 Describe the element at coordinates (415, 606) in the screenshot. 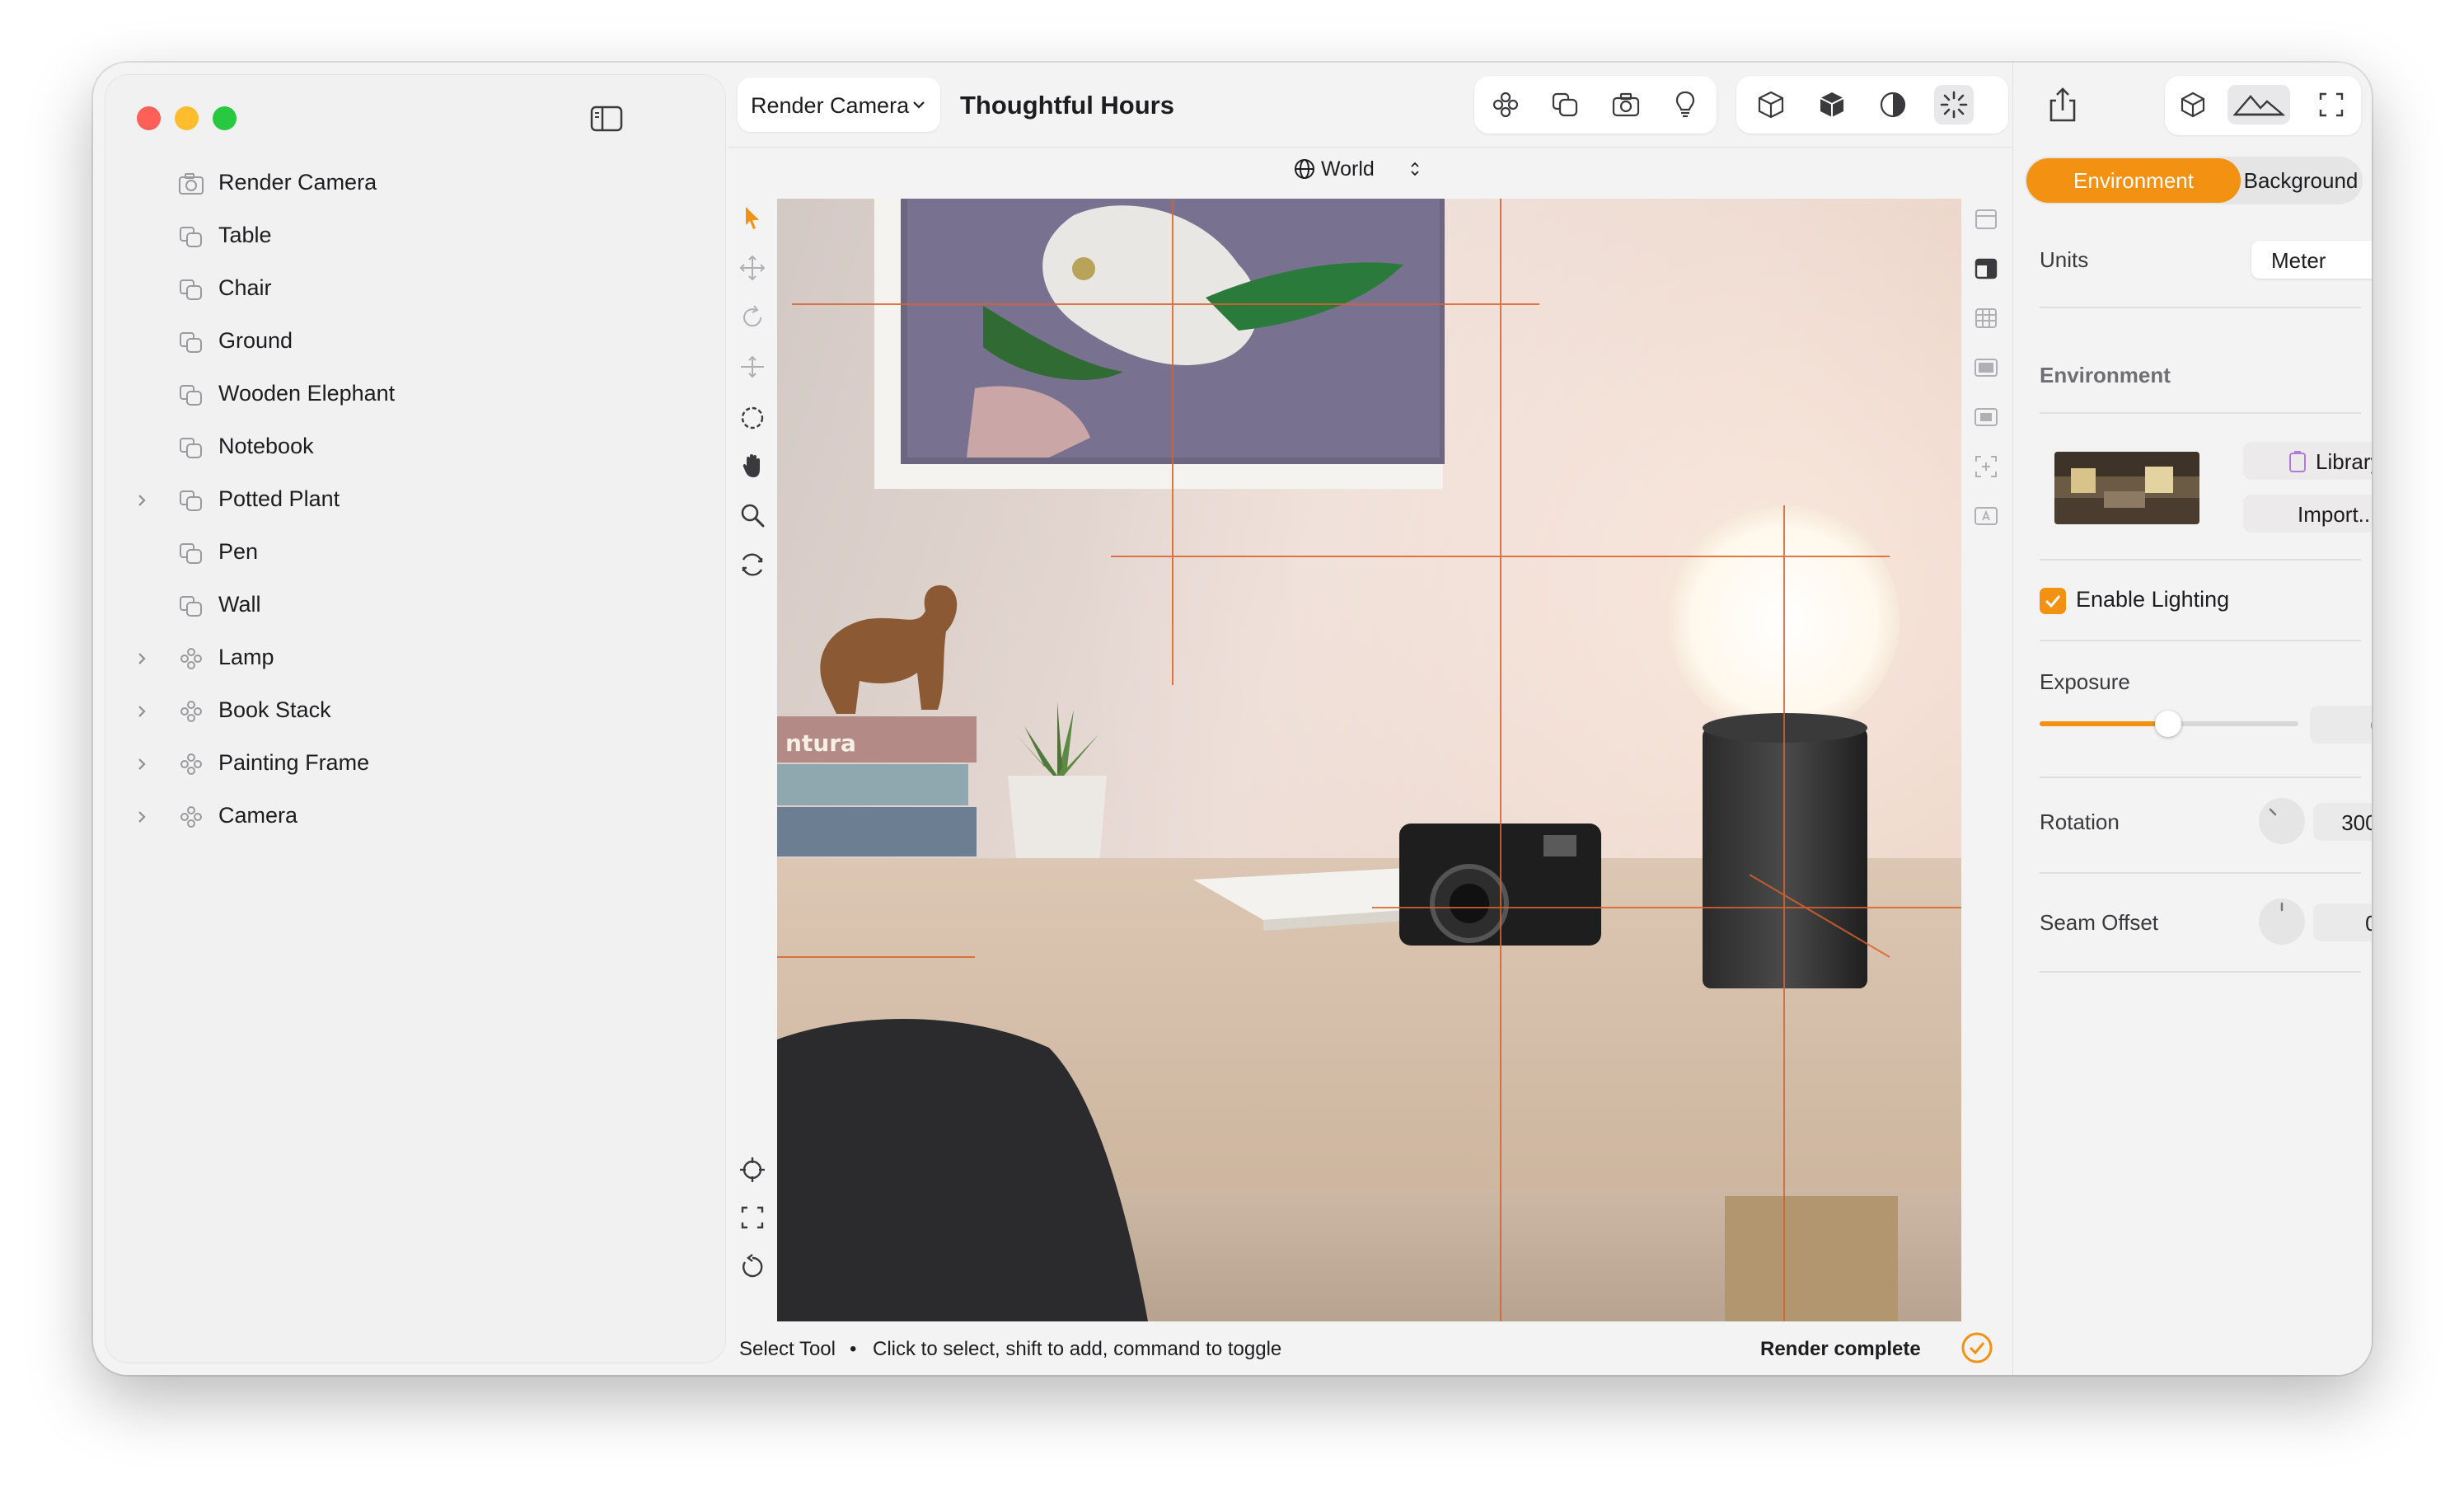

I see `tree-item-wall: Wall` at that location.